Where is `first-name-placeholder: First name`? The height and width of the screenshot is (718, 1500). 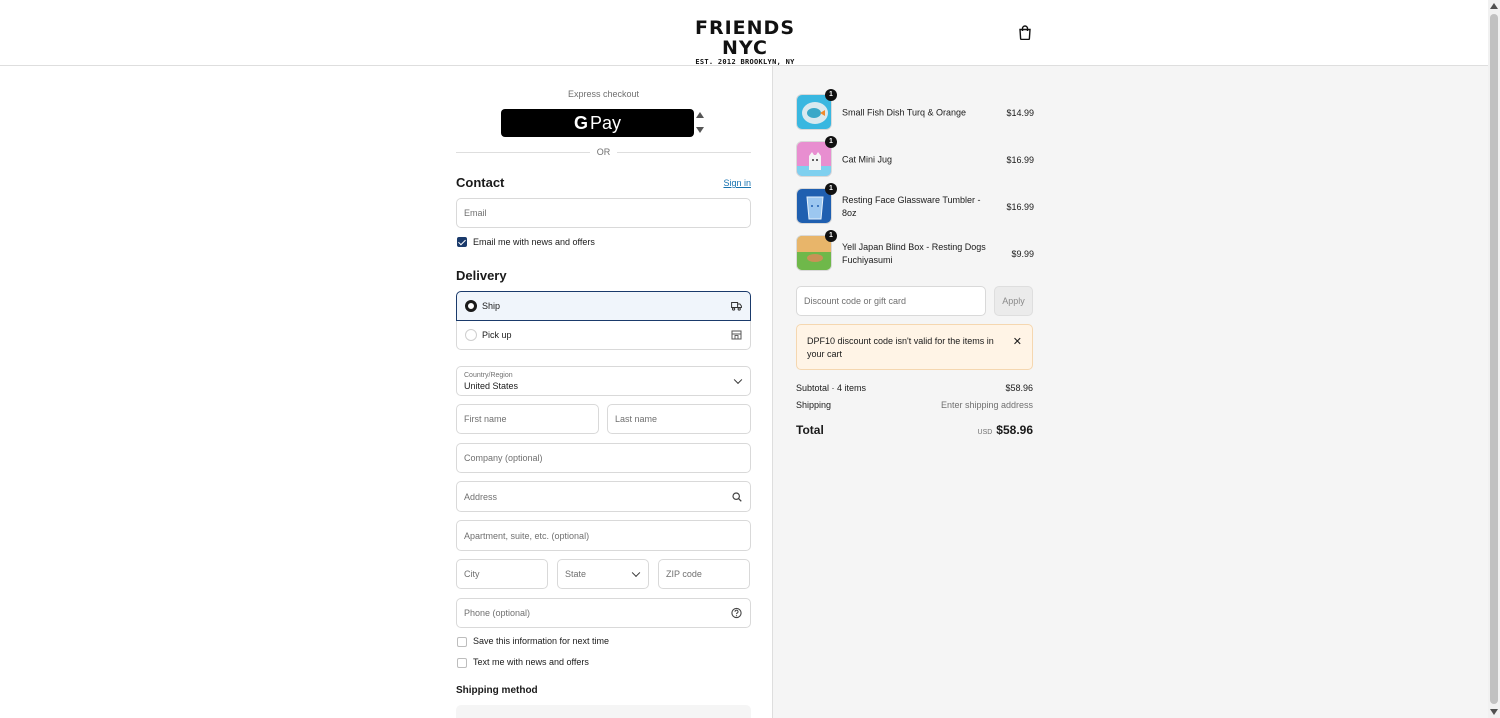
first-name-placeholder: First name is located at coordinates (485, 419).